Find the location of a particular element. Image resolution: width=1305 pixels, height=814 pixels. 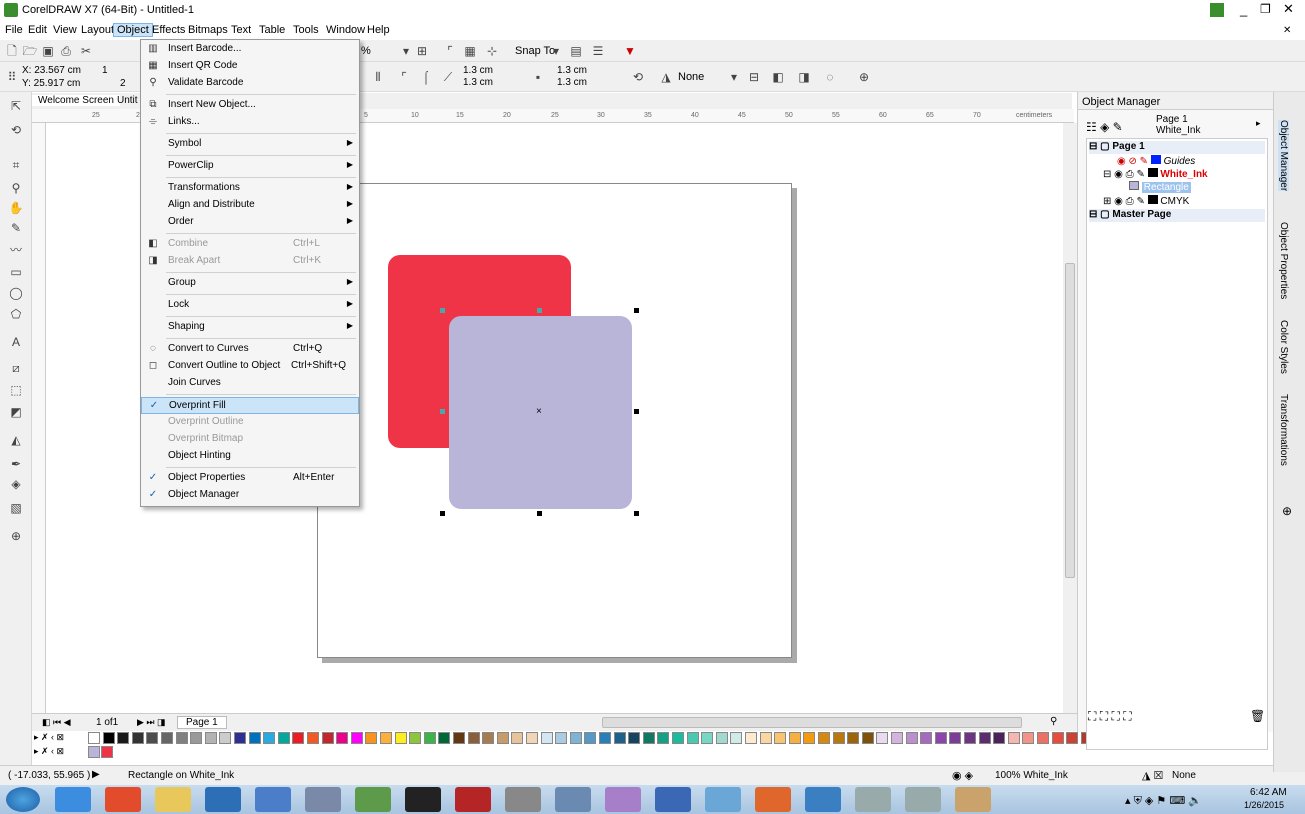

snap-dropdown-icon: ▾ is located at coordinates (556, 51).